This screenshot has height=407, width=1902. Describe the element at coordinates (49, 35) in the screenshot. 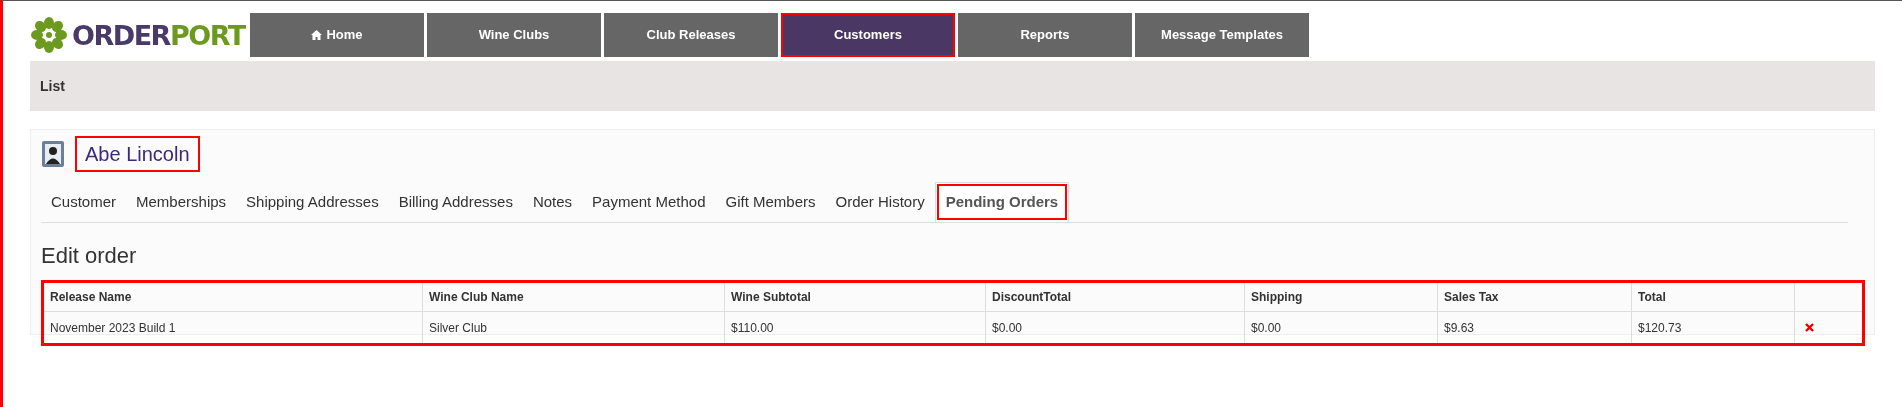

I see `flower-logo-icon` at that location.